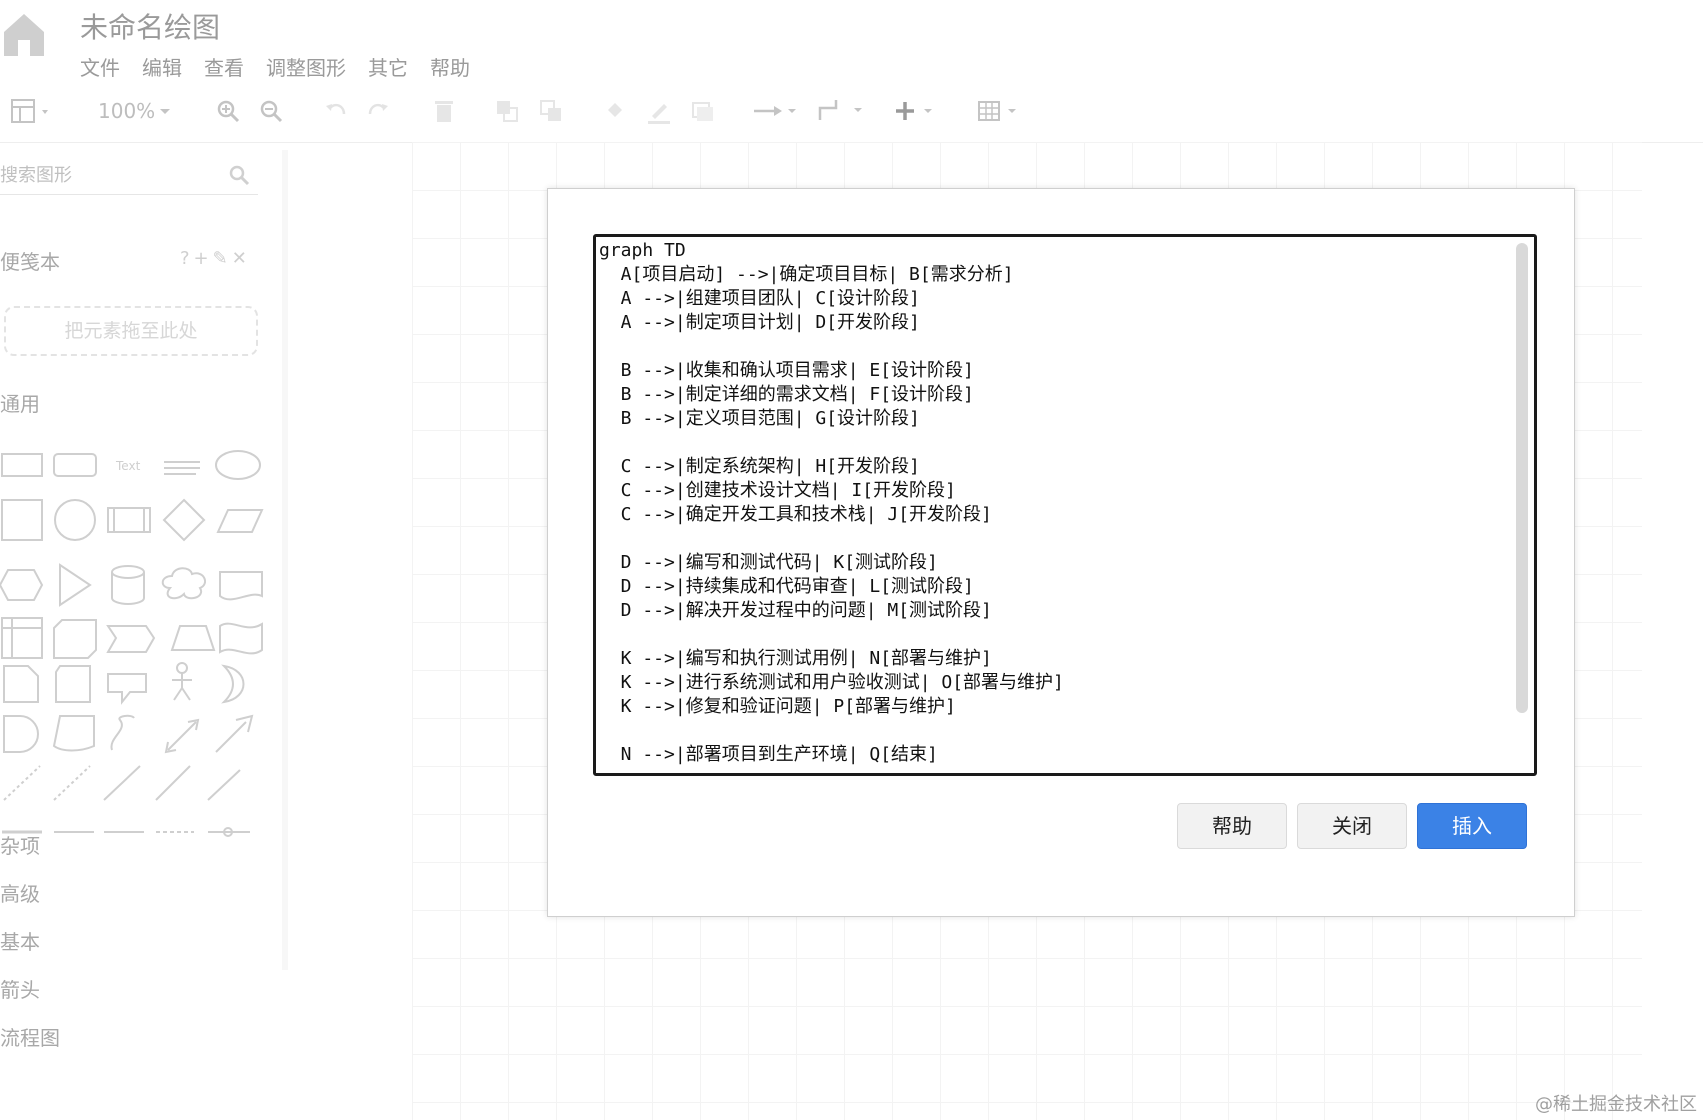 The width and height of the screenshot is (1703, 1120). I want to click on shape-or, so click(233, 684).